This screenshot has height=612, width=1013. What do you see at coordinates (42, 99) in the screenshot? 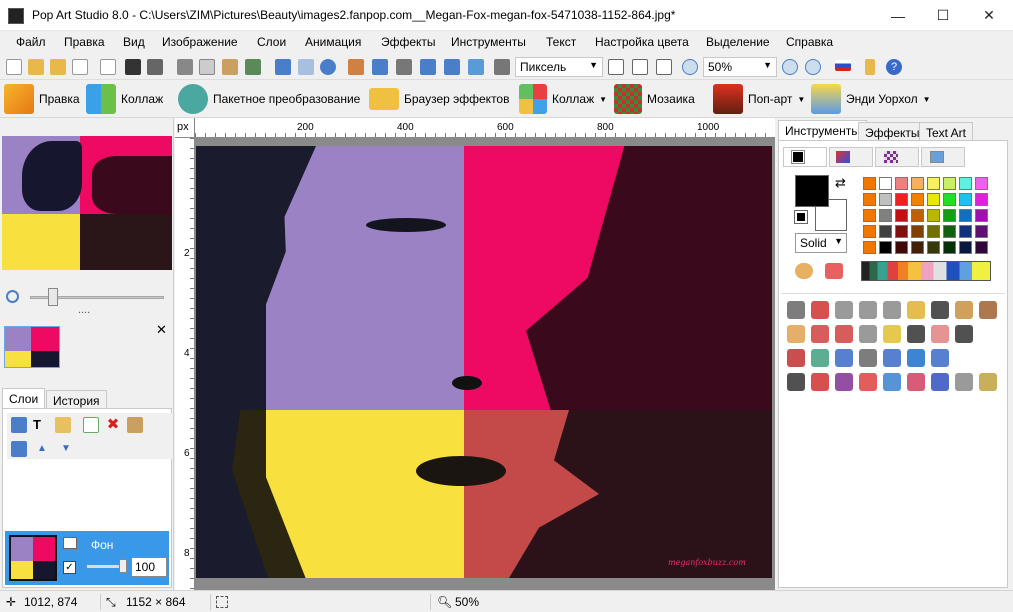
I see `edit-mode-button: Правка` at bounding box center [42, 99].